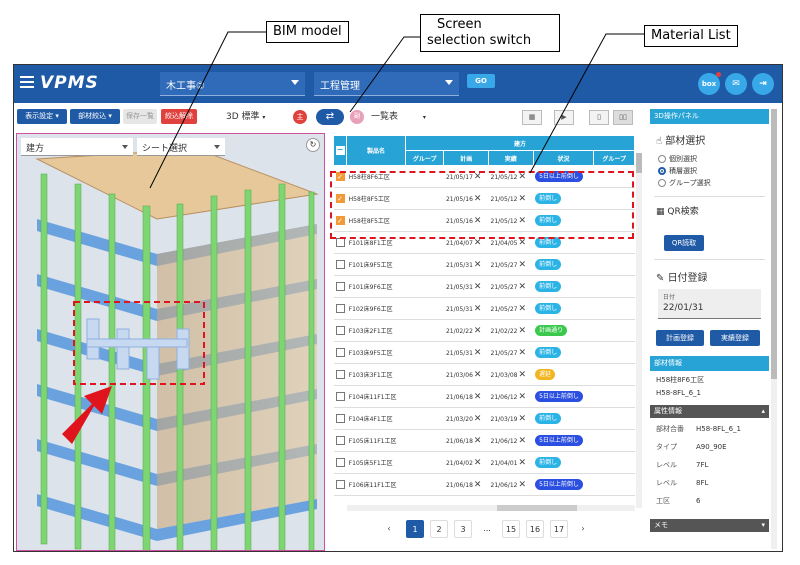 The height and width of the screenshot is (565, 800). I want to click on table-vscroll, so click(639, 330).